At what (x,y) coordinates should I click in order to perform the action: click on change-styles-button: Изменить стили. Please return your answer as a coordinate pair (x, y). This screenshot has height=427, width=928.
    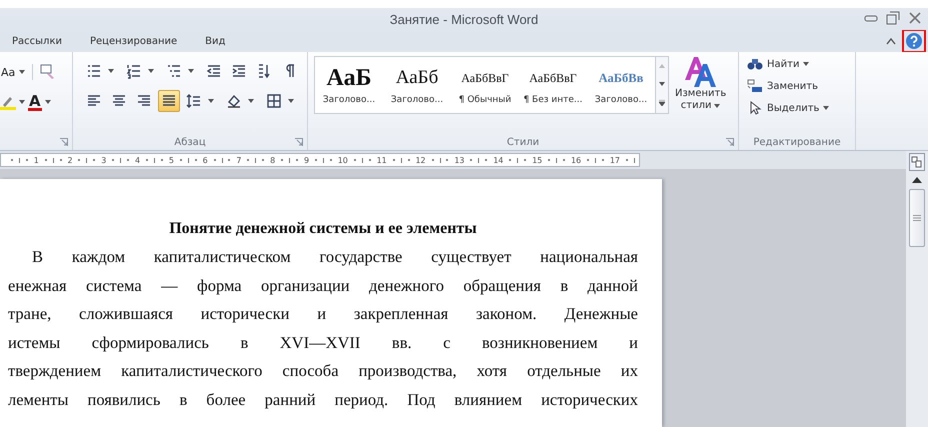
    Looking at the image, I should click on (700, 84).